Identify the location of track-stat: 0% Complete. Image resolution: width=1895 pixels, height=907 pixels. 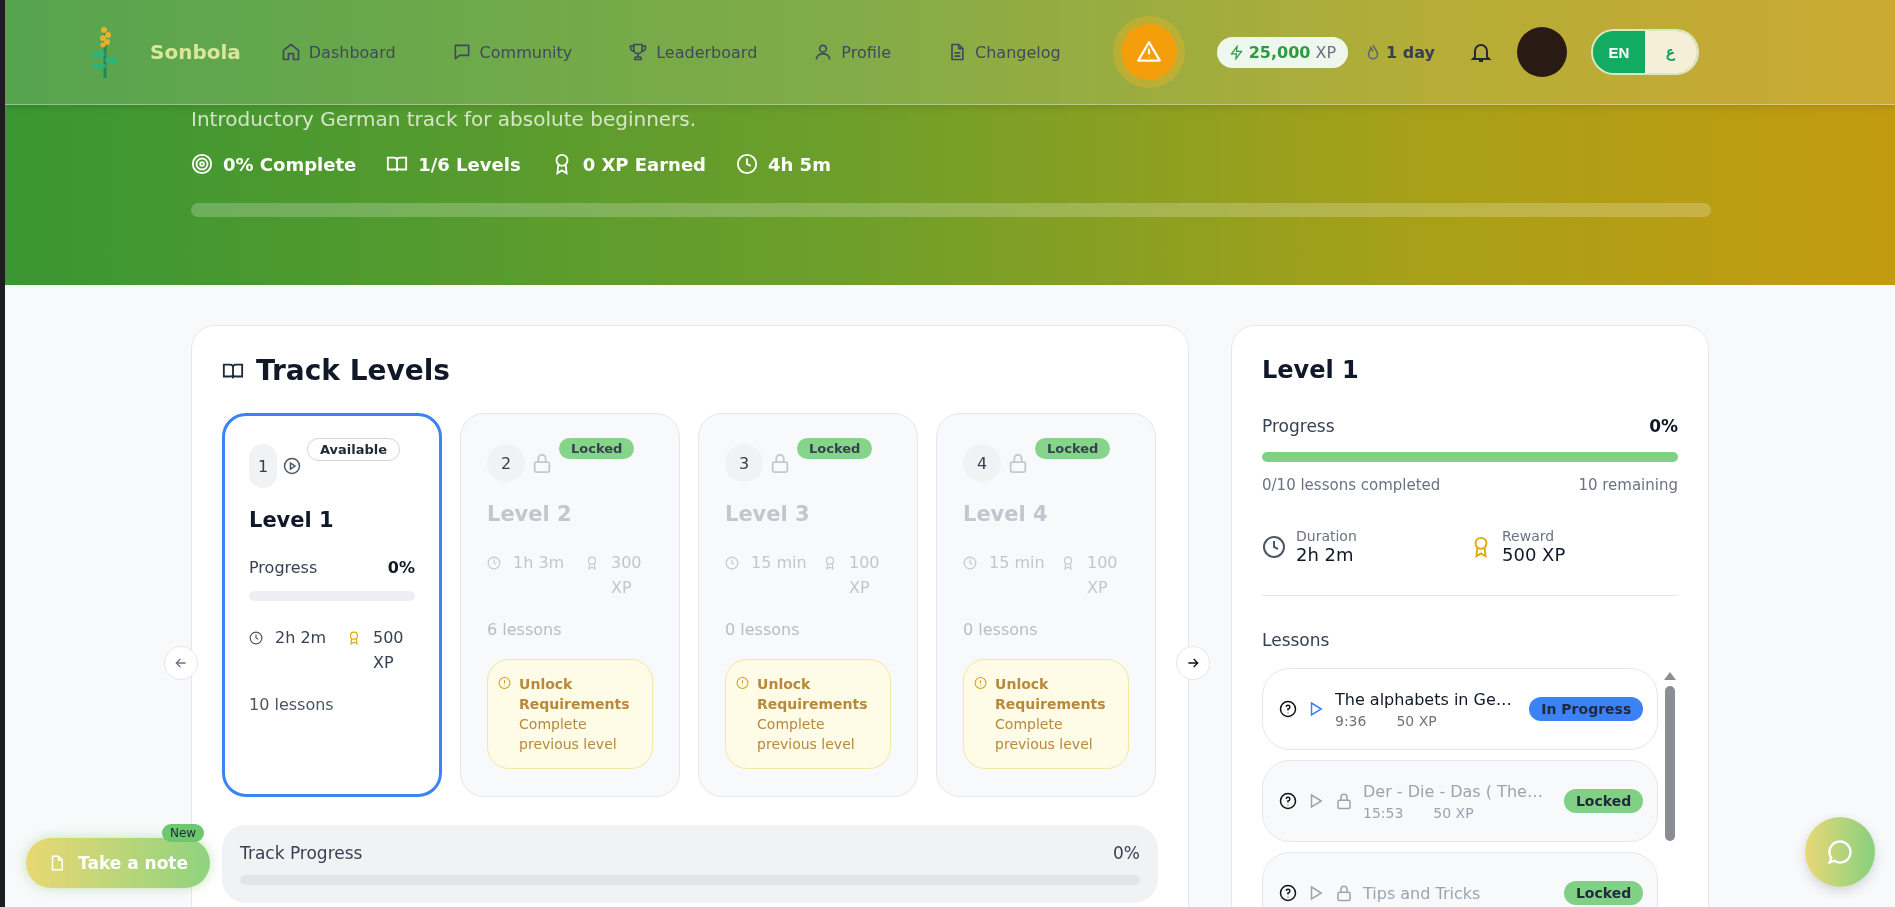
(274, 164).